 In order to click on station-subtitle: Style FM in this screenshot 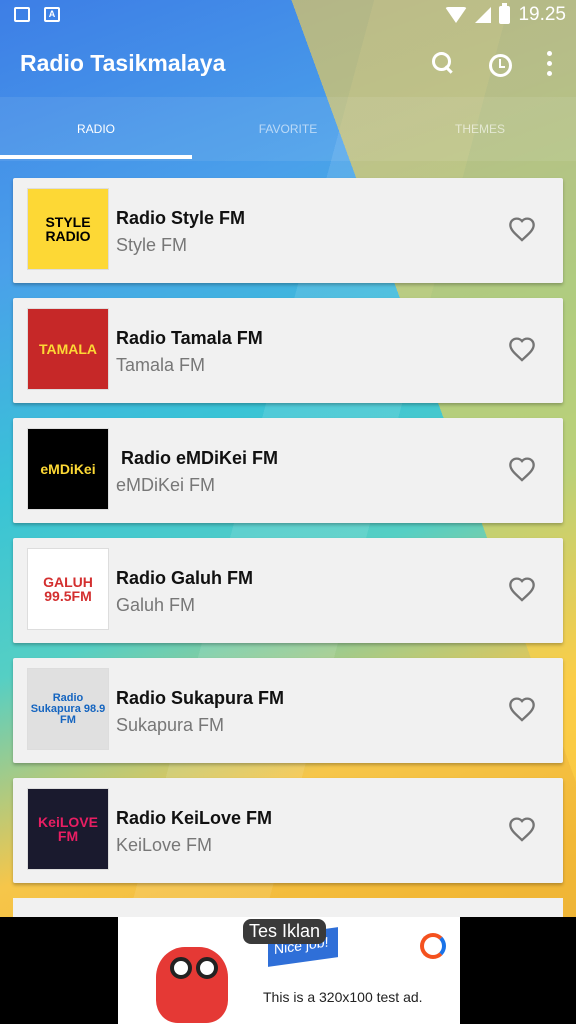, I will do `click(152, 245)`.